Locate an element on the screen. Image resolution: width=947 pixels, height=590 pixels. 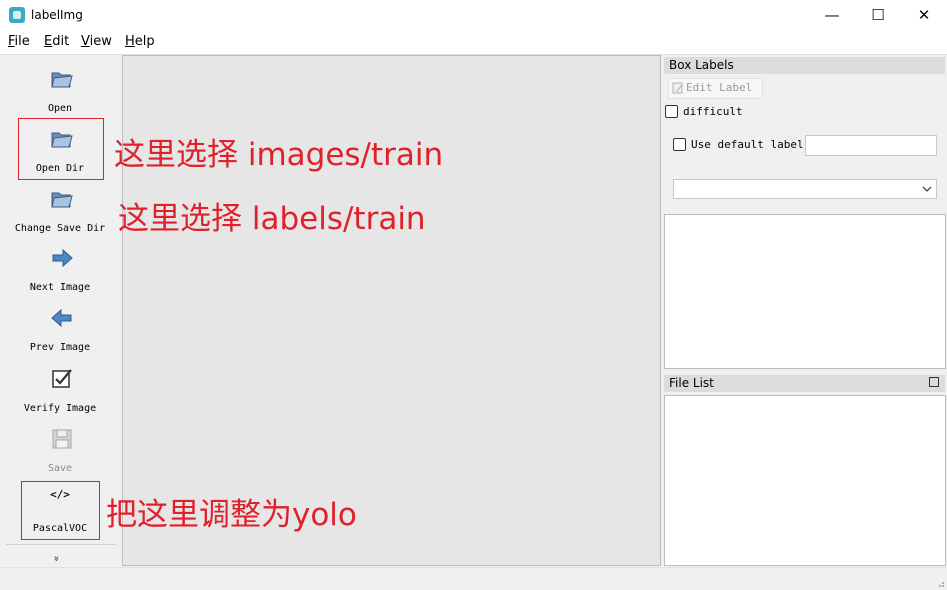
edit-label-button: Edit Label is located at coordinates (715, 88).